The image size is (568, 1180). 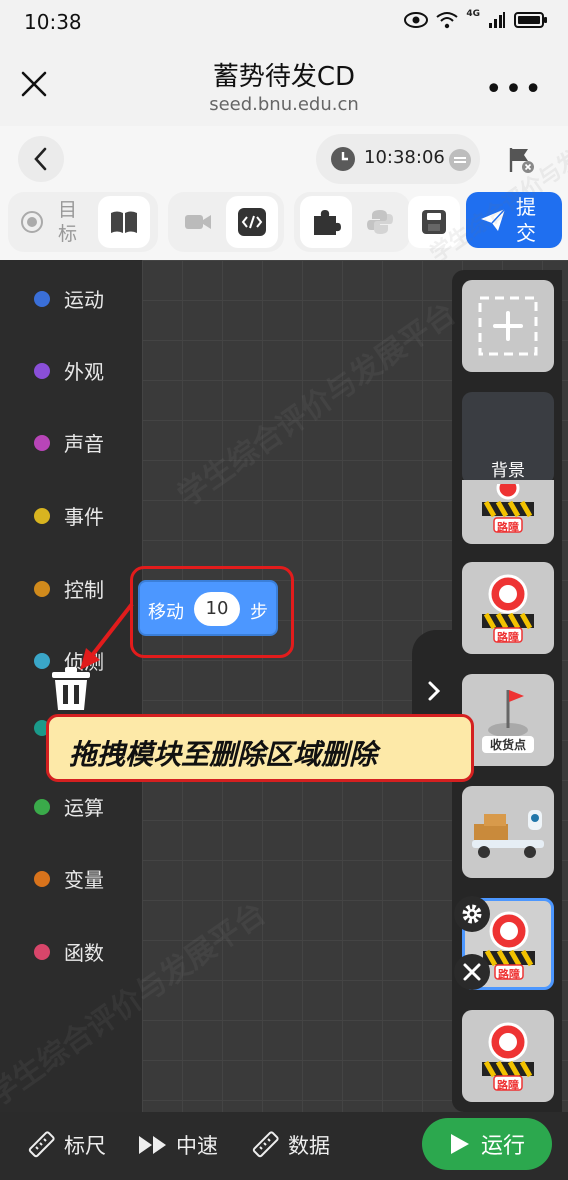 What do you see at coordinates (508, 512) in the screenshot?
I see `sprite-roadblock-1: 路障` at bounding box center [508, 512].